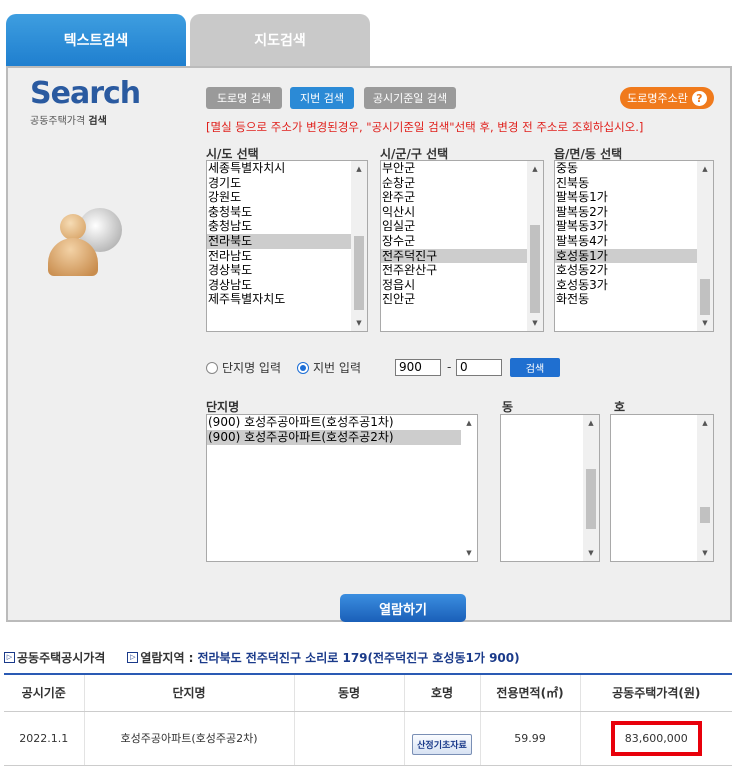  I want to click on col-header: 호명, so click(441, 692).